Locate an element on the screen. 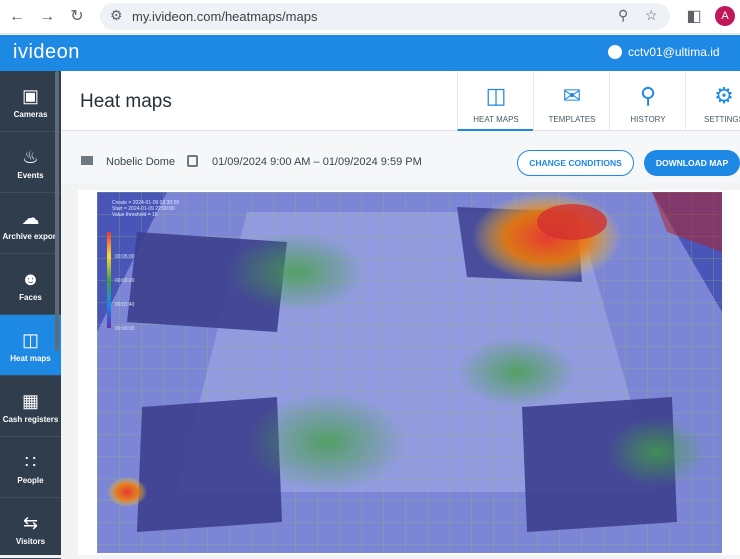  bell-icon: ♨ is located at coordinates (30, 157).